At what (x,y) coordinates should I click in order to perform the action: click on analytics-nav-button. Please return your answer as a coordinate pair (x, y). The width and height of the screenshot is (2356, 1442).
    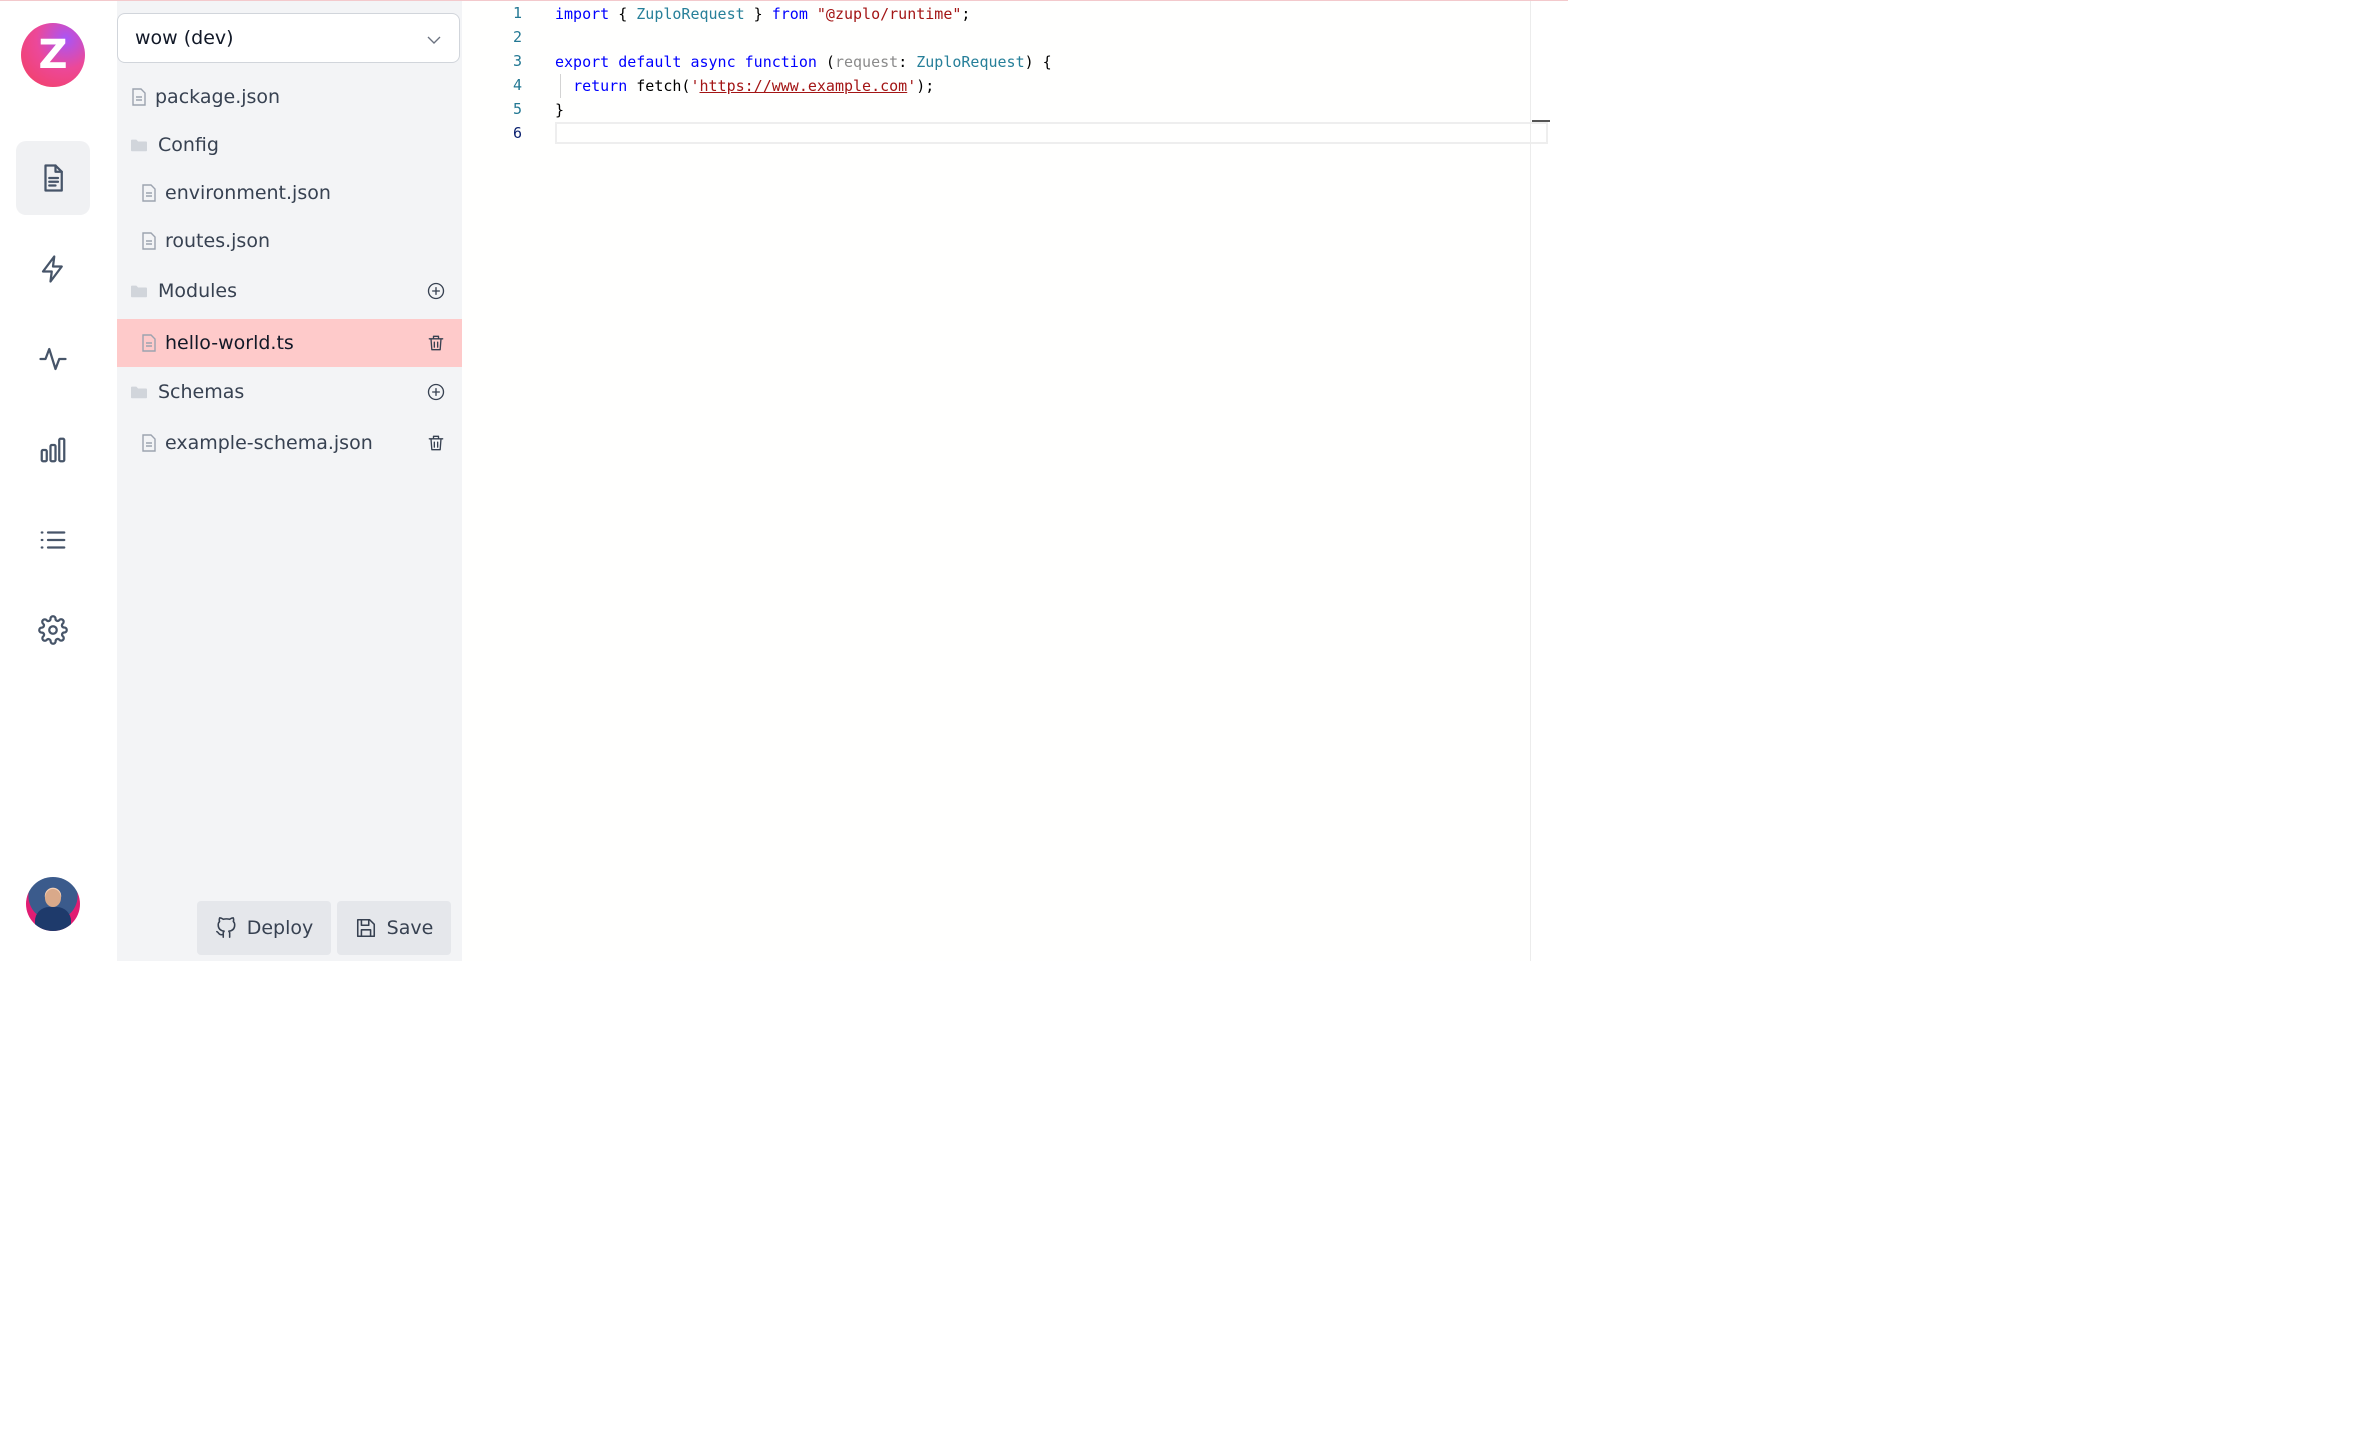
    Looking at the image, I should click on (53, 450).